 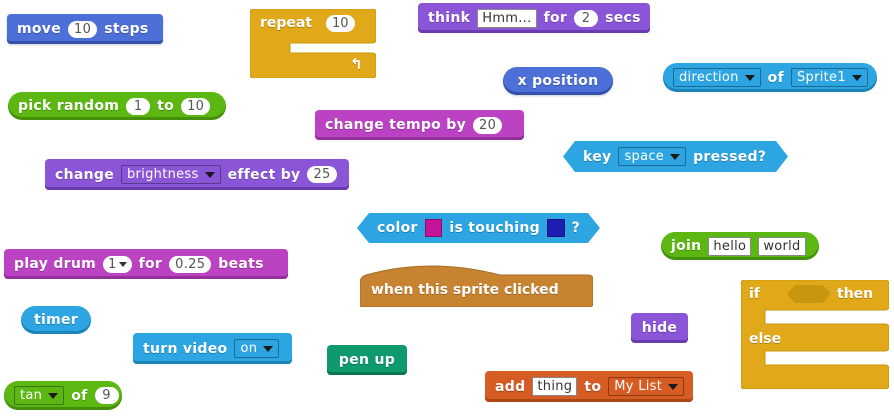 What do you see at coordinates (597, 156) in the screenshot?
I see `key-label: key` at bounding box center [597, 156].